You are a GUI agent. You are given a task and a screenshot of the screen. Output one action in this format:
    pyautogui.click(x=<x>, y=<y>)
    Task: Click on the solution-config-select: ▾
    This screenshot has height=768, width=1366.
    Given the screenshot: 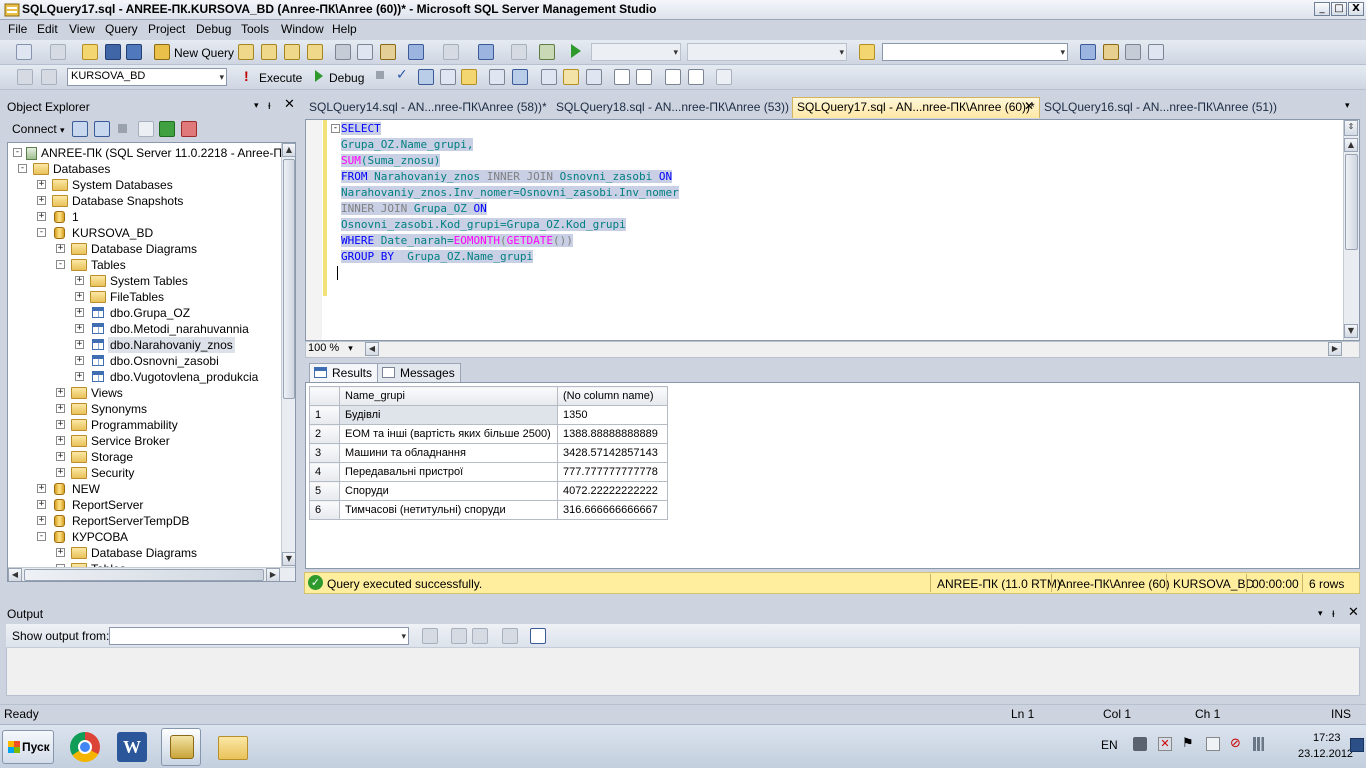 What is the action you would take?
    pyautogui.click(x=636, y=52)
    